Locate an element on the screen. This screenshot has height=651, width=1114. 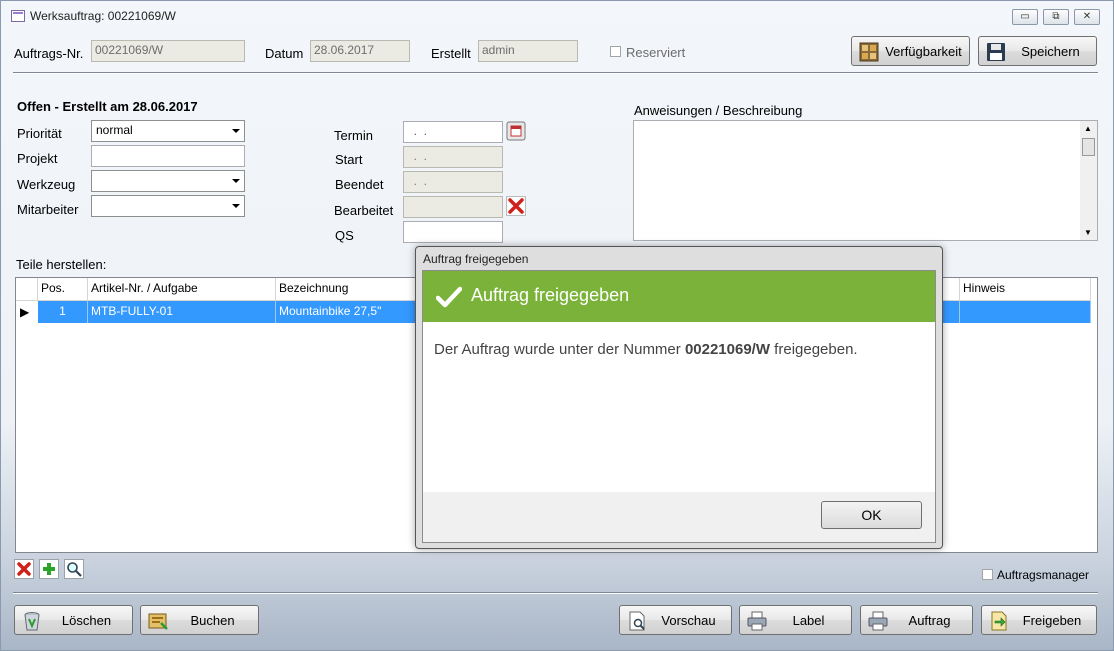
column-header-pos: Pos. is located at coordinates (63, 289).